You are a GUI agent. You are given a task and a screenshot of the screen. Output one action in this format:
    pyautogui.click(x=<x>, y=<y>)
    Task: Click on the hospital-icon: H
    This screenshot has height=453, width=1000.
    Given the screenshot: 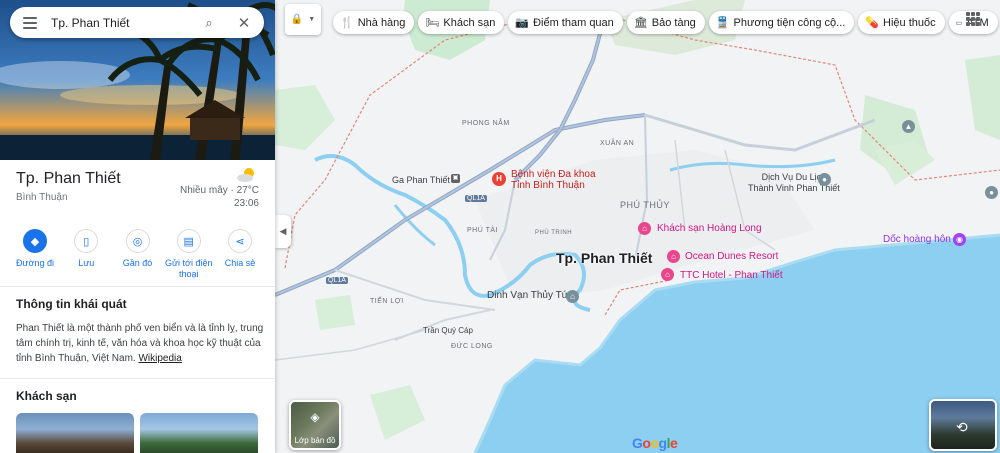 What is the action you would take?
    pyautogui.click(x=499, y=179)
    